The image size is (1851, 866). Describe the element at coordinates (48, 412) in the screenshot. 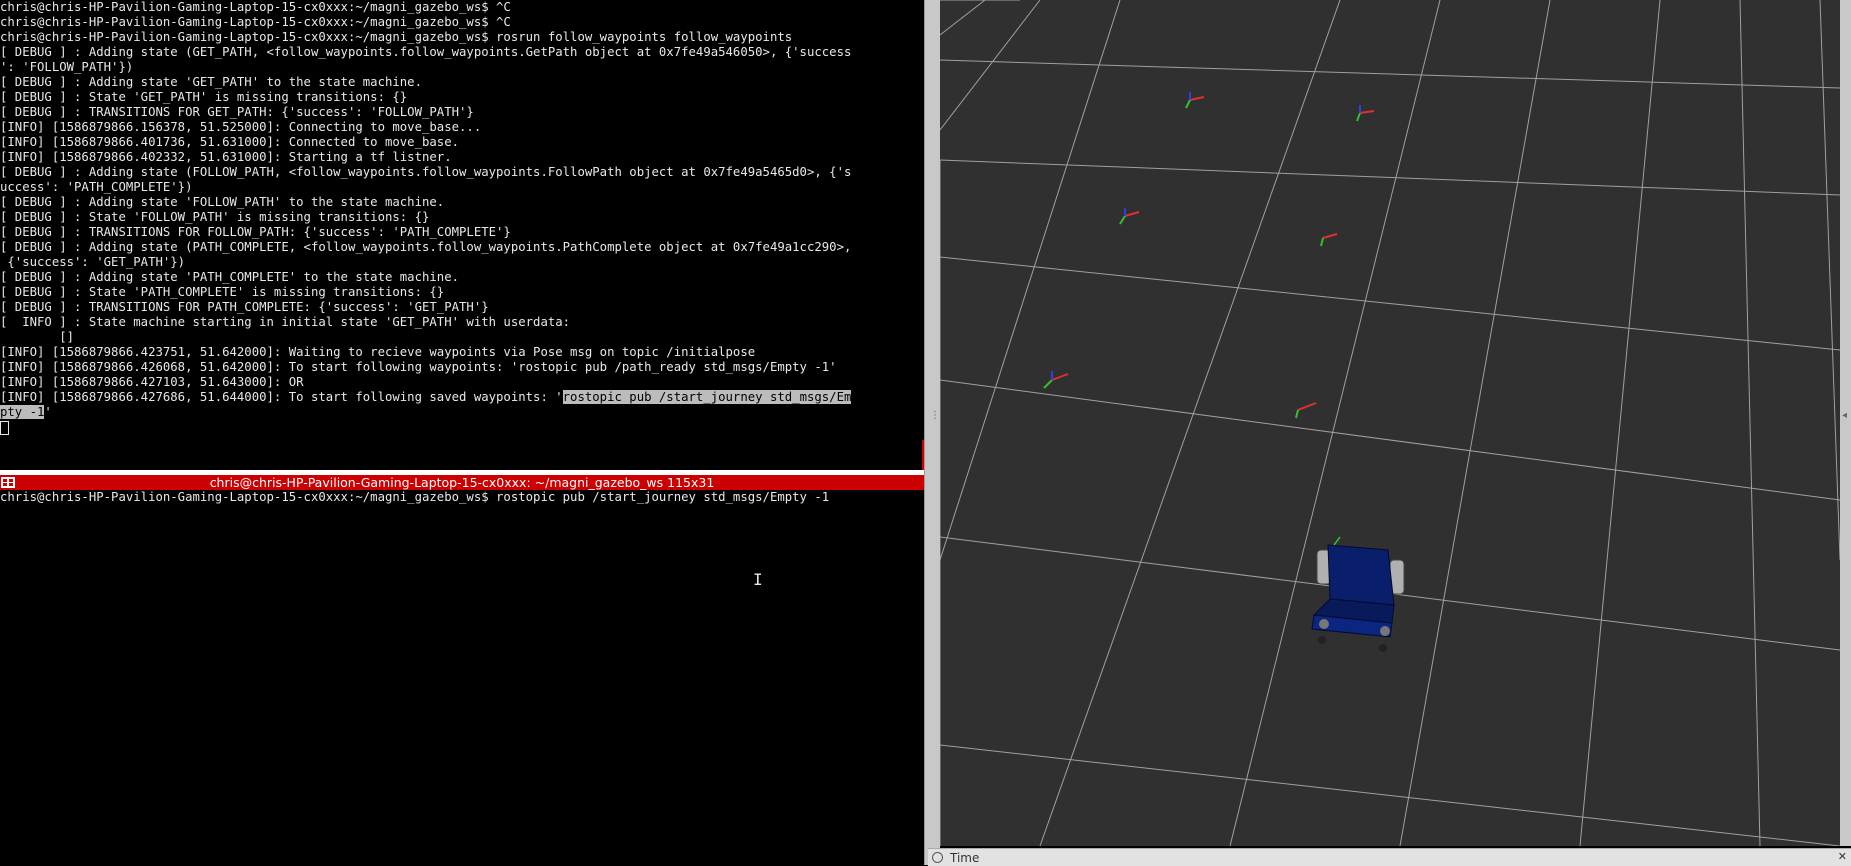

I see `quote-suffix: '` at that location.